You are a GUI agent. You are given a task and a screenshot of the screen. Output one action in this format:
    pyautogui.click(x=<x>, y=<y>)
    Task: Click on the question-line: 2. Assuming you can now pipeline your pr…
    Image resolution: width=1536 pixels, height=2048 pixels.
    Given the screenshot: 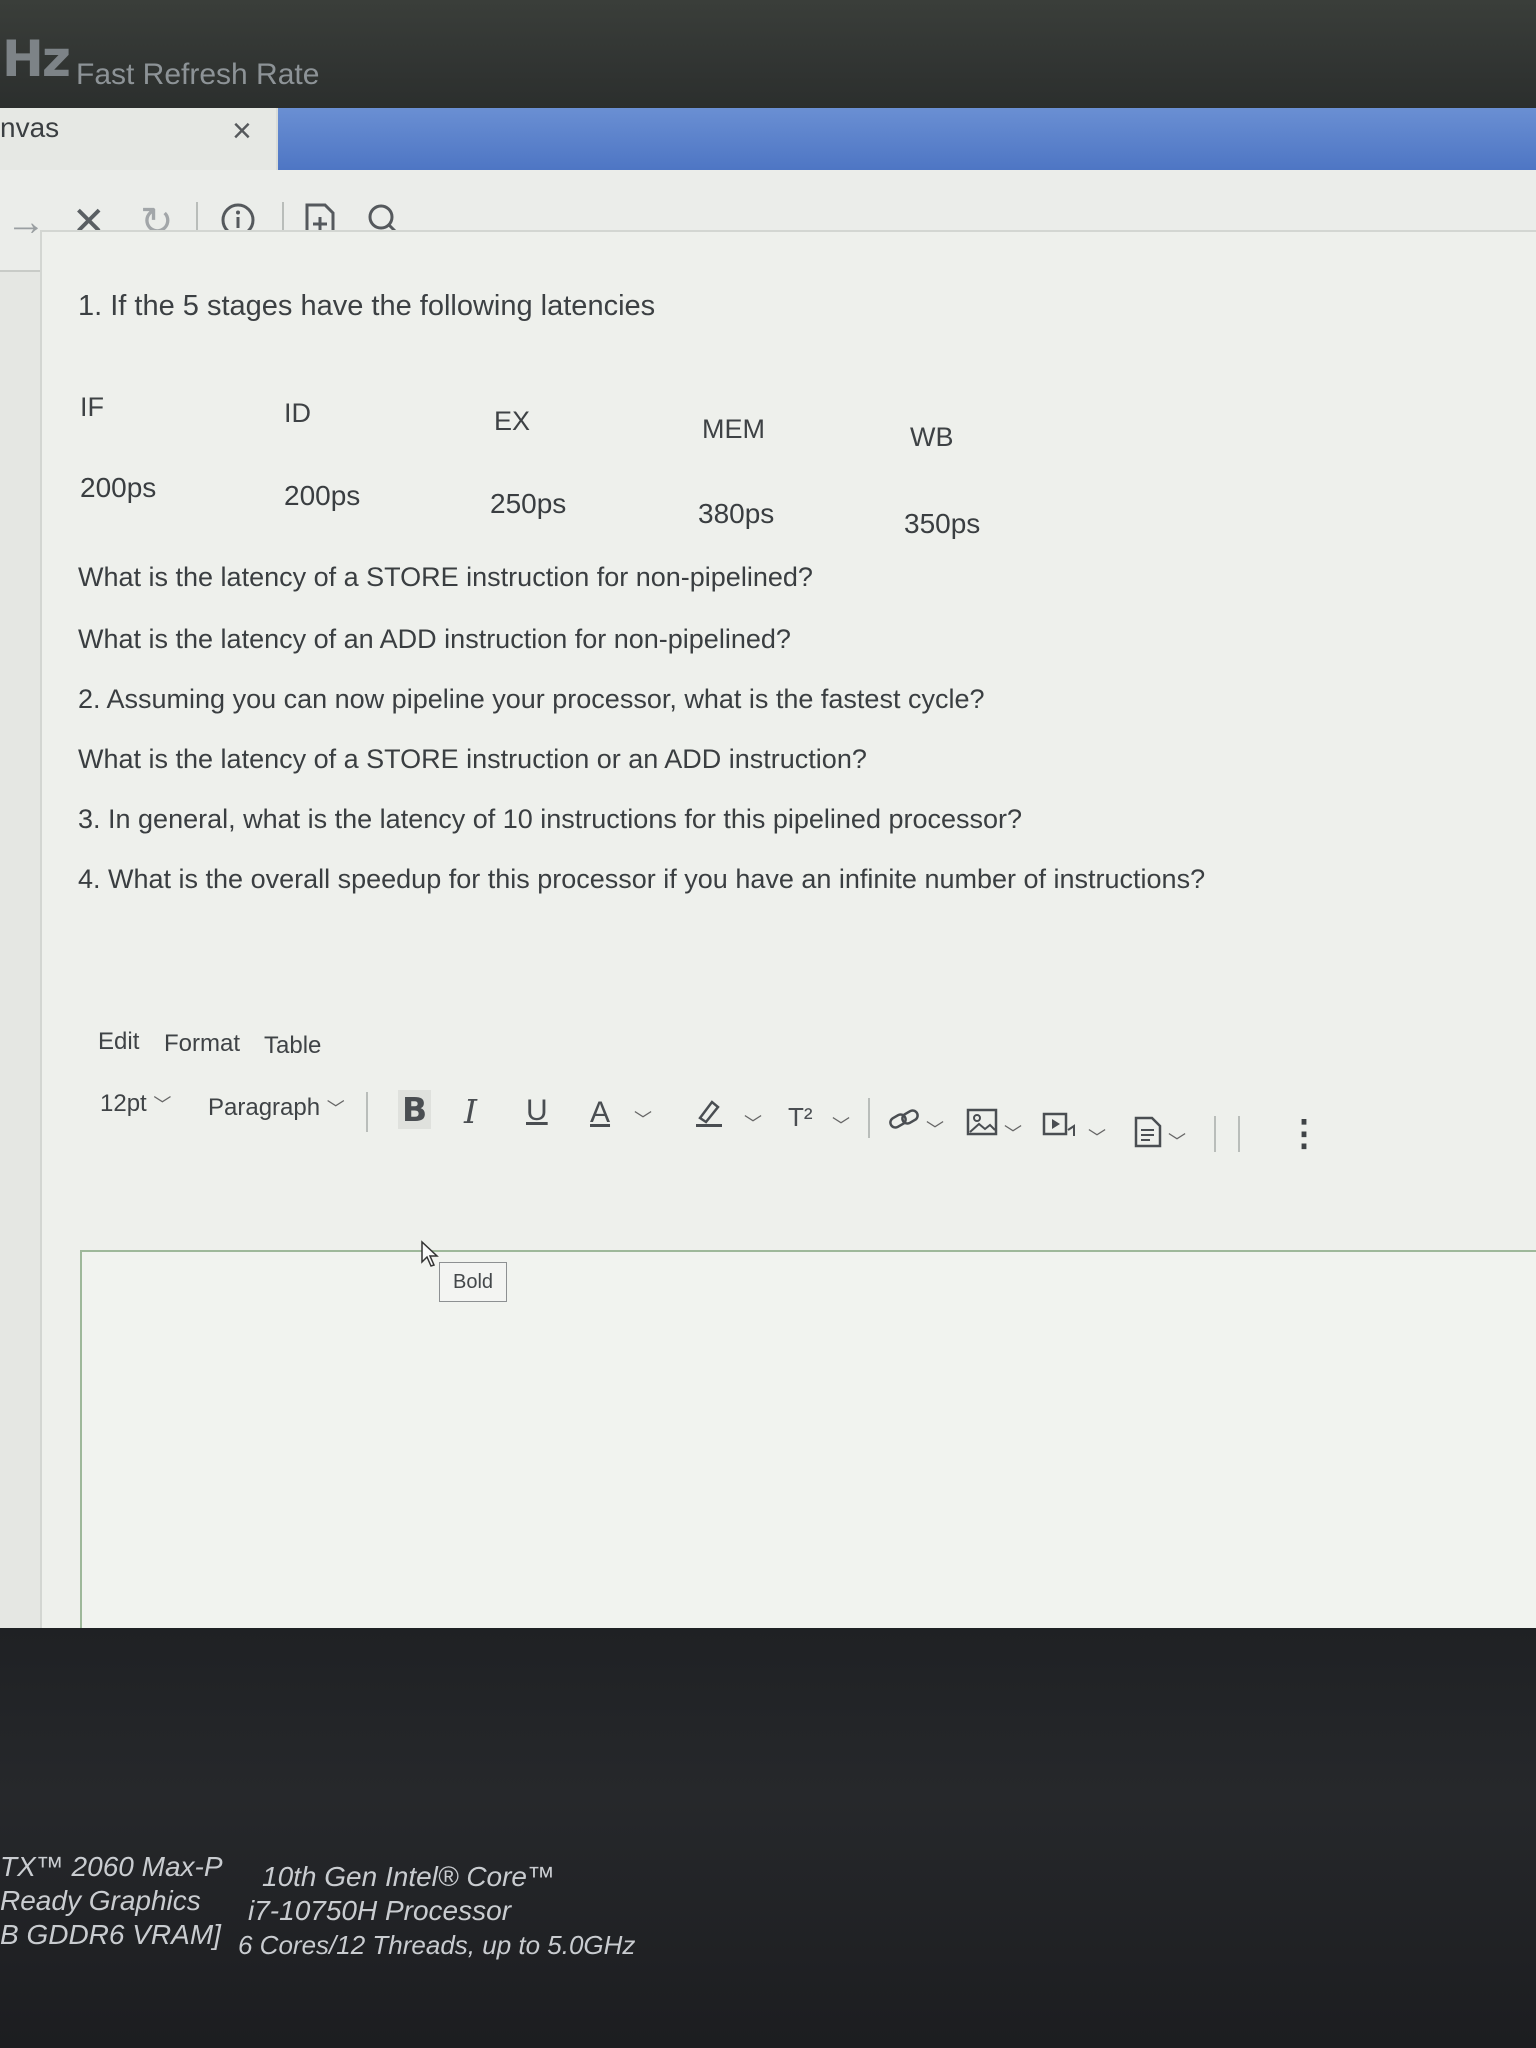 What is the action you would take?
    pyautogui.click(x=531, y=699)
    